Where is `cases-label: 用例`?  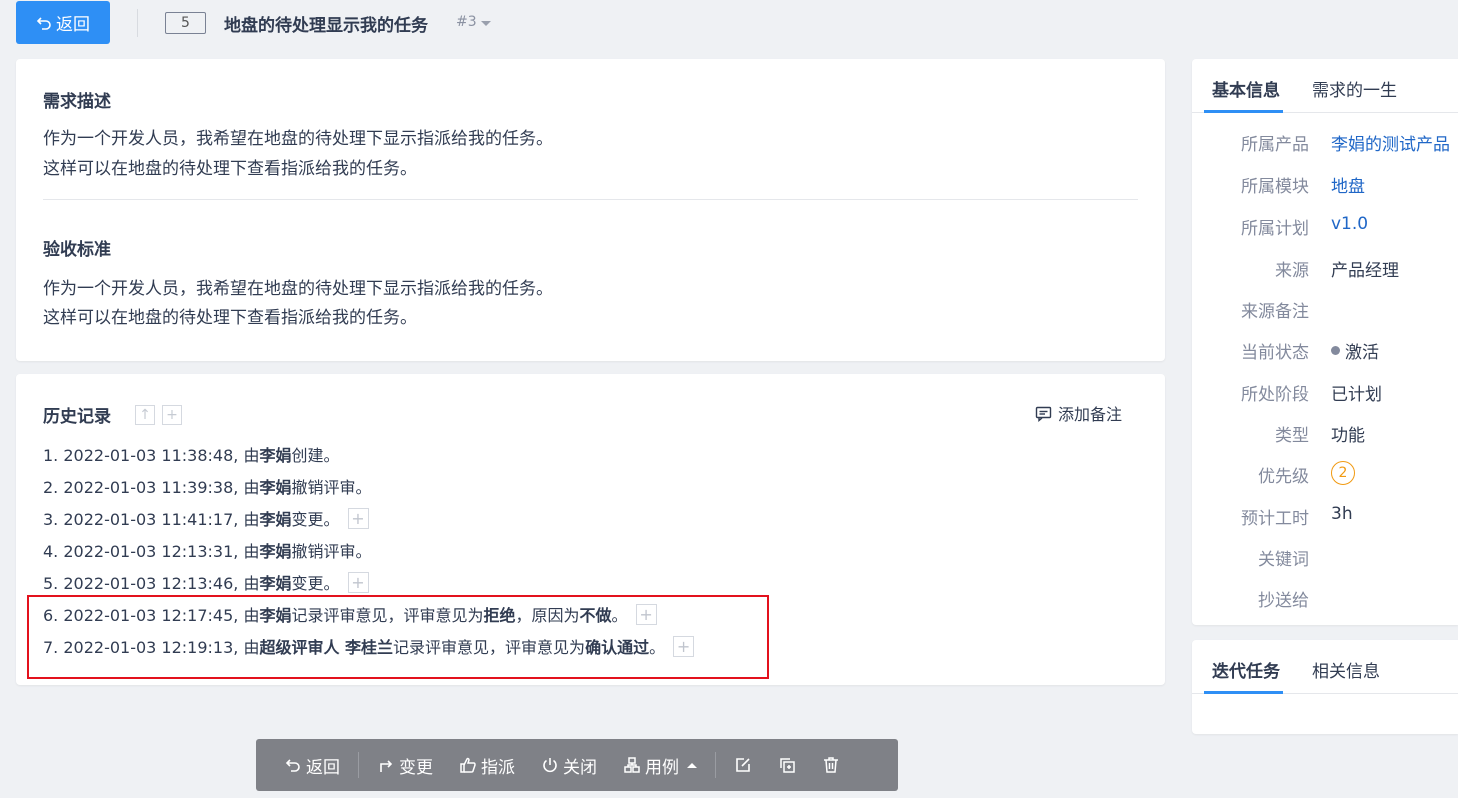
cases-label: 用例 is located at coordinates (662, 767).